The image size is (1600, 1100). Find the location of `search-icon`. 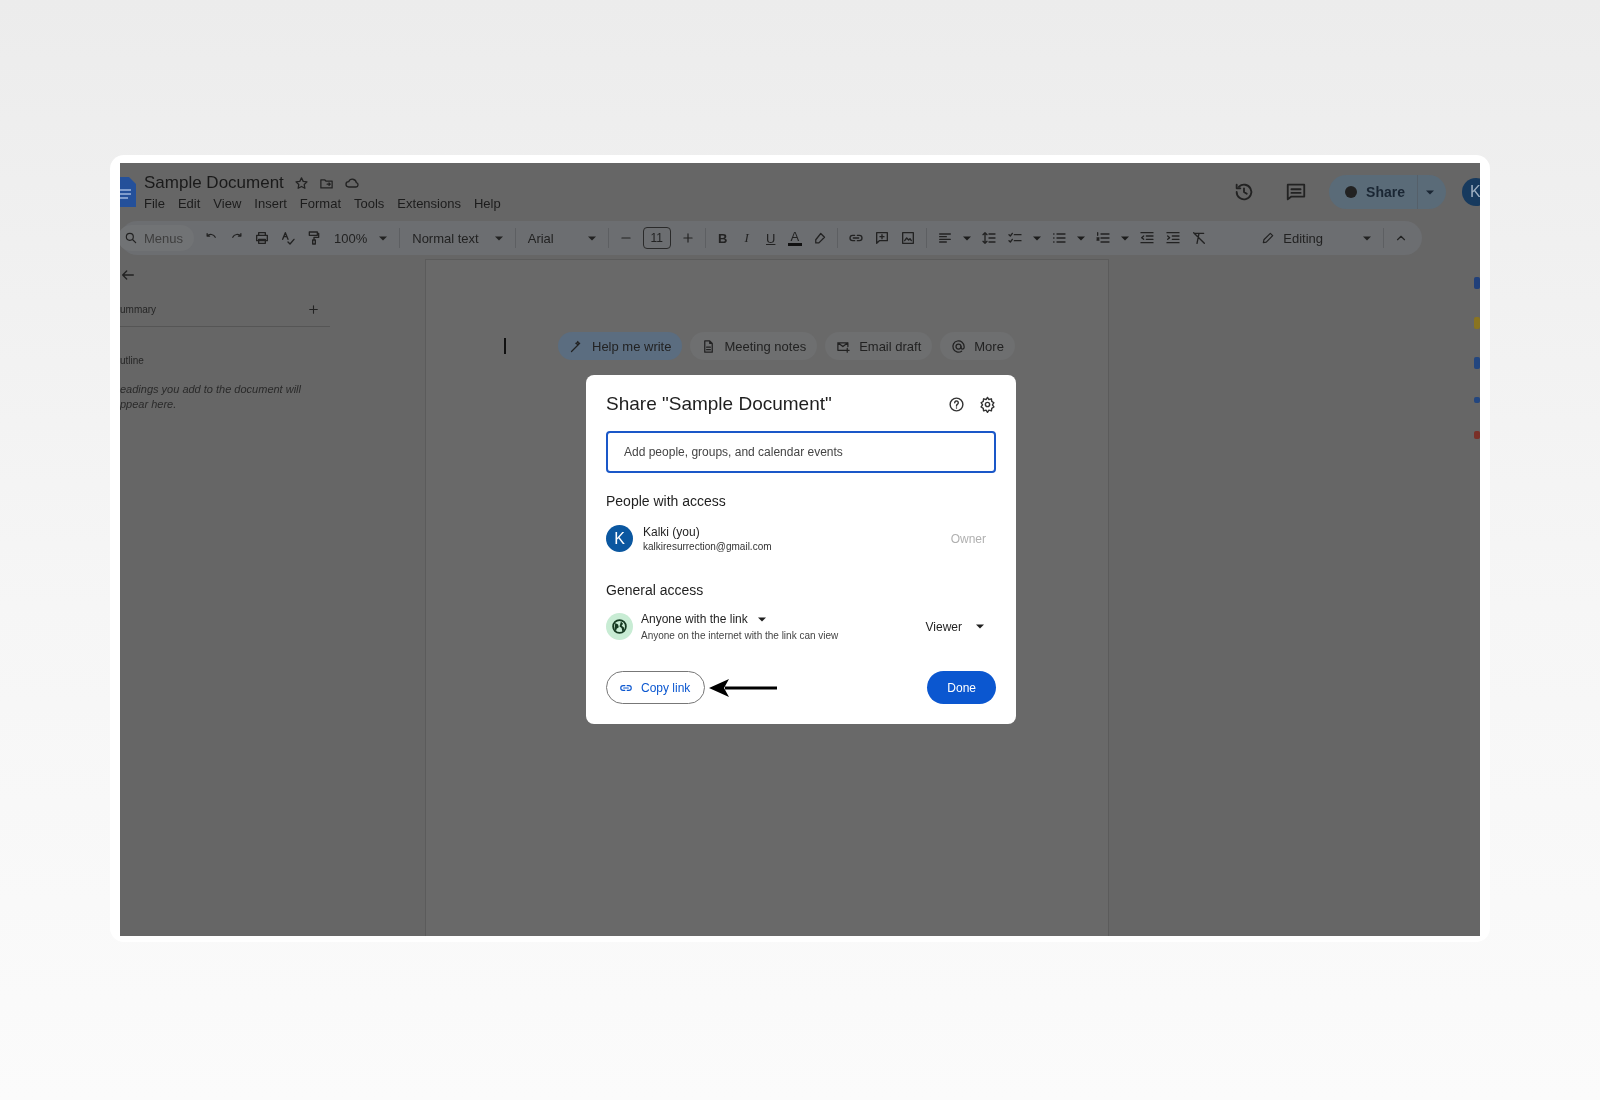

search-icon is located at coordinates (131, 238).